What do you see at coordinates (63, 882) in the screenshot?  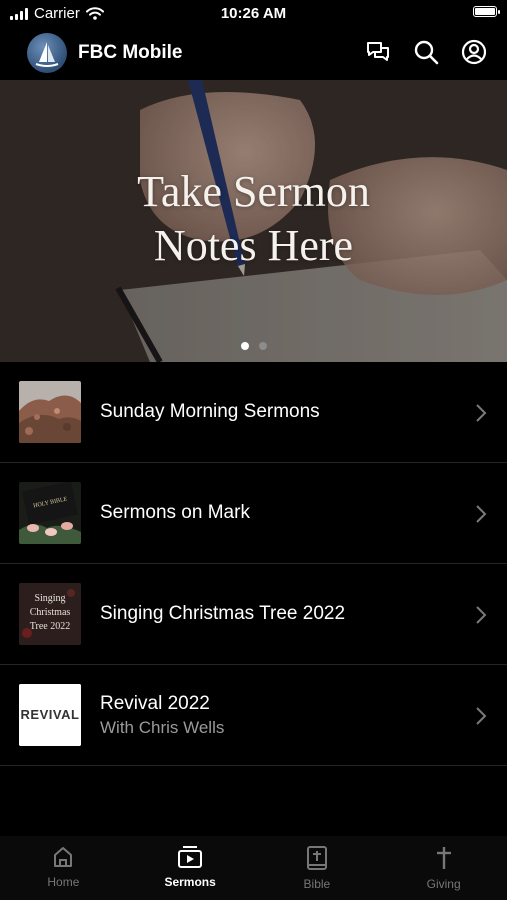 I see `tab-label: Home` at bounding box center [63, 882].